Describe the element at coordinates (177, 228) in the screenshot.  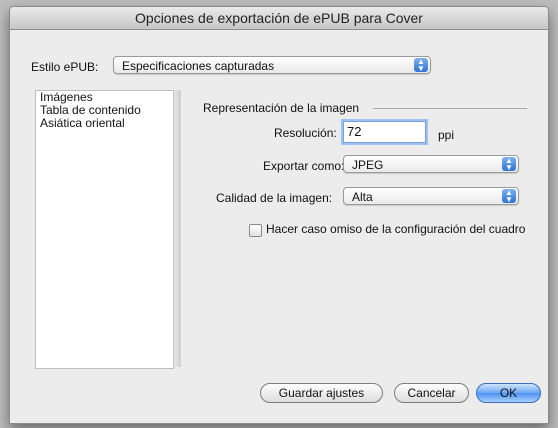
I see `list-scrollbar` at that location.